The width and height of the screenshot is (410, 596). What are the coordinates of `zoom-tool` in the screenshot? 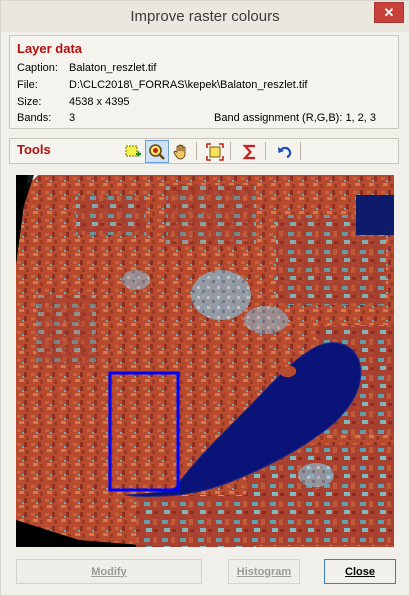 It's located at (157, 151).